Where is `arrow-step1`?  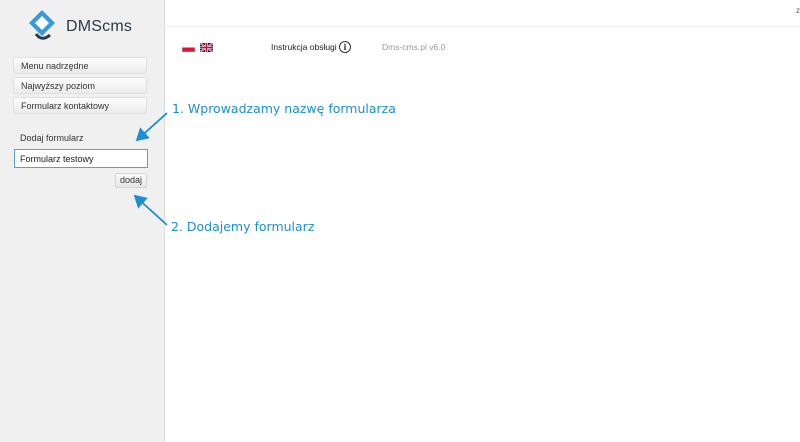
arrow-step1 is located at coordinates (151, 127).